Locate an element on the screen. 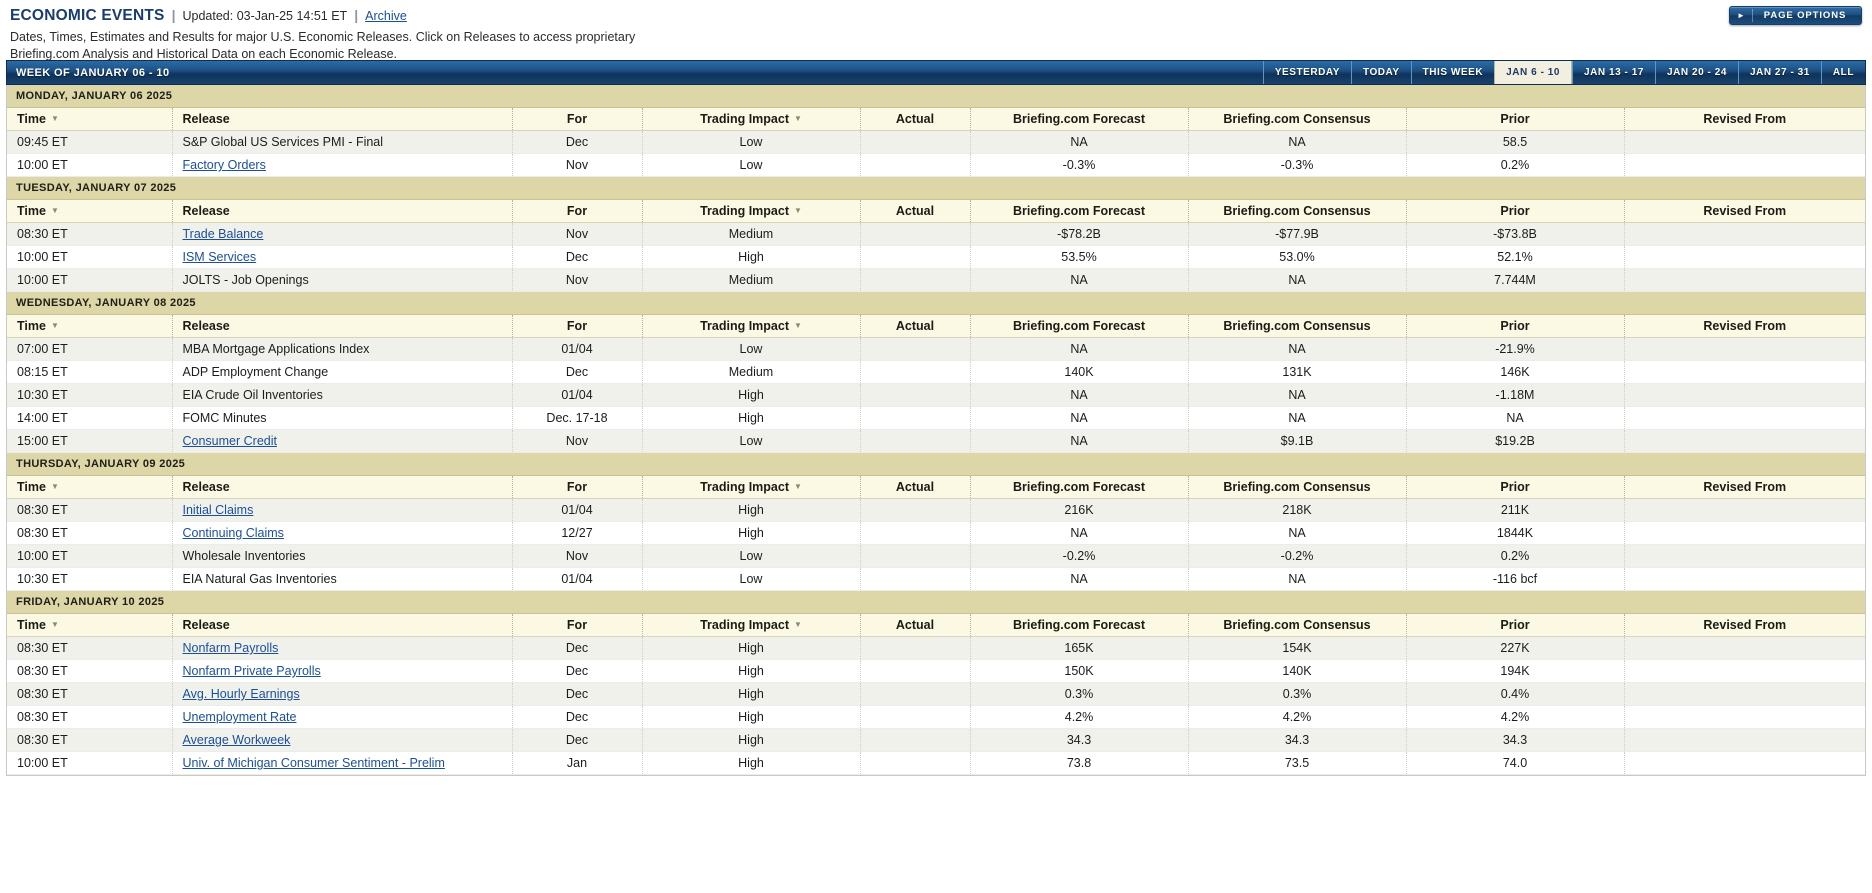  cell-prior: $19.2B is located at coordinates (1515, 441).